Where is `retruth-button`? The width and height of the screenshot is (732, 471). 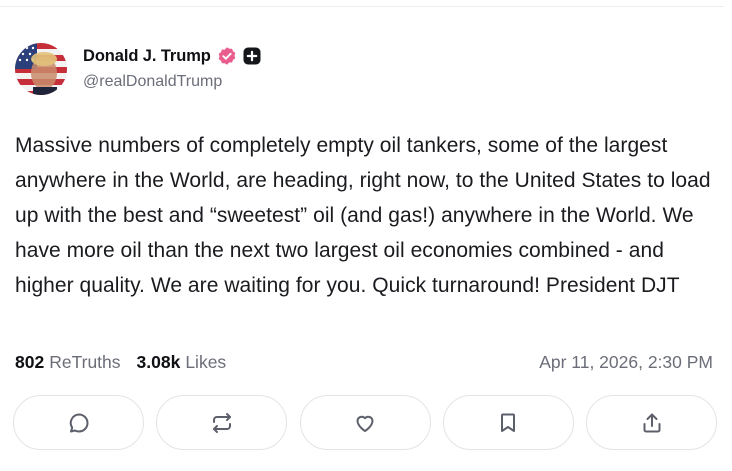
retruth-button is located at coordinates (222, 422).